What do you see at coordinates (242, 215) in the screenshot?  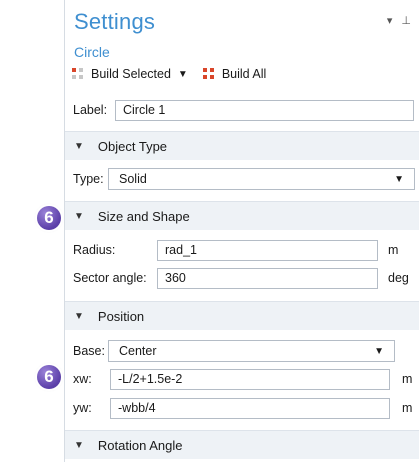 I see `section-size-and-shape: ▼ Size and Shape` at bounding box center [242, 215].